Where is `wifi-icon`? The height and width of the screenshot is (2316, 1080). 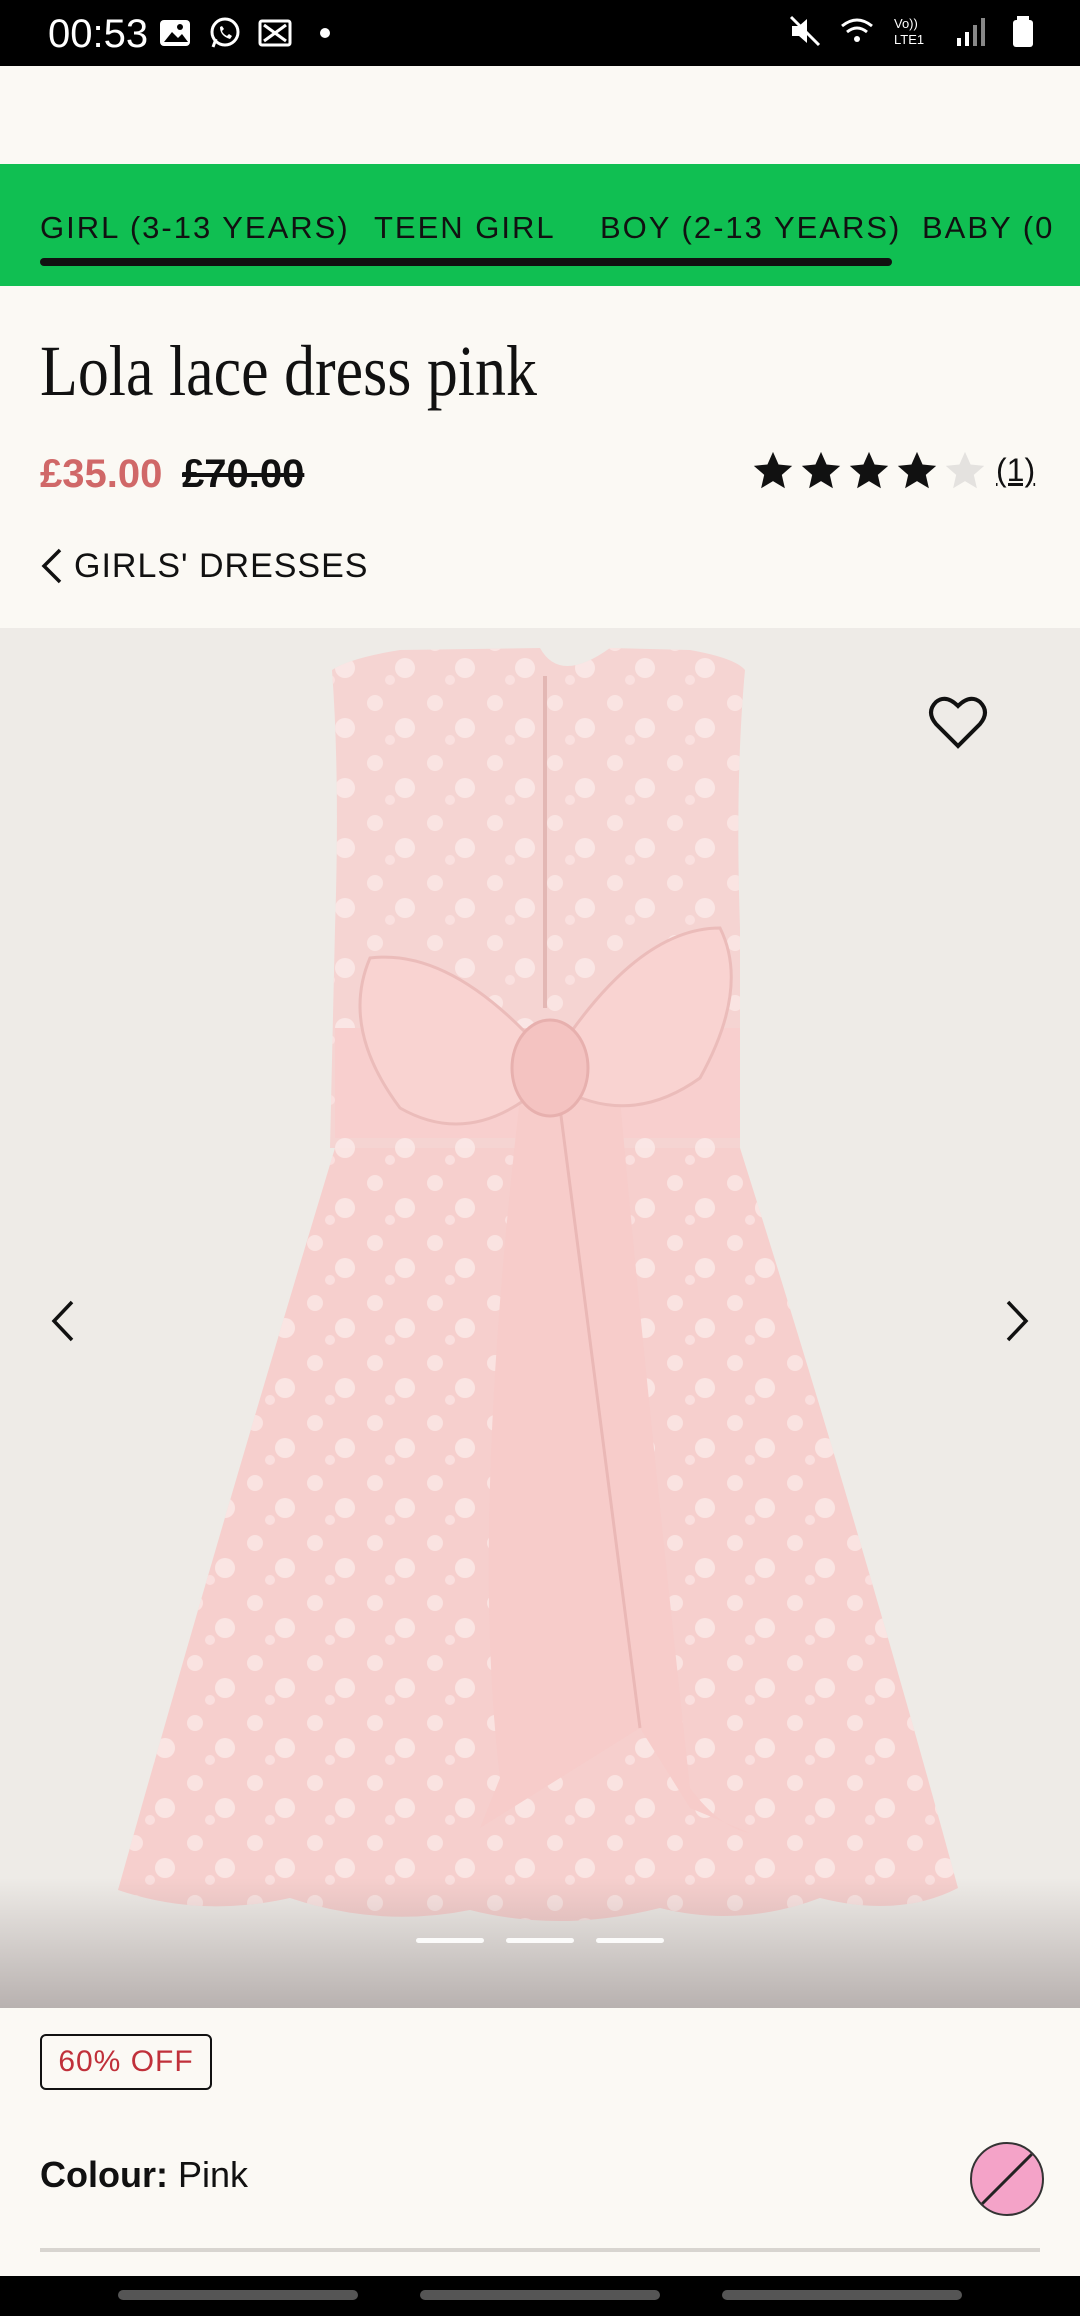 wifi-icon is located at coordinates (857, 30).